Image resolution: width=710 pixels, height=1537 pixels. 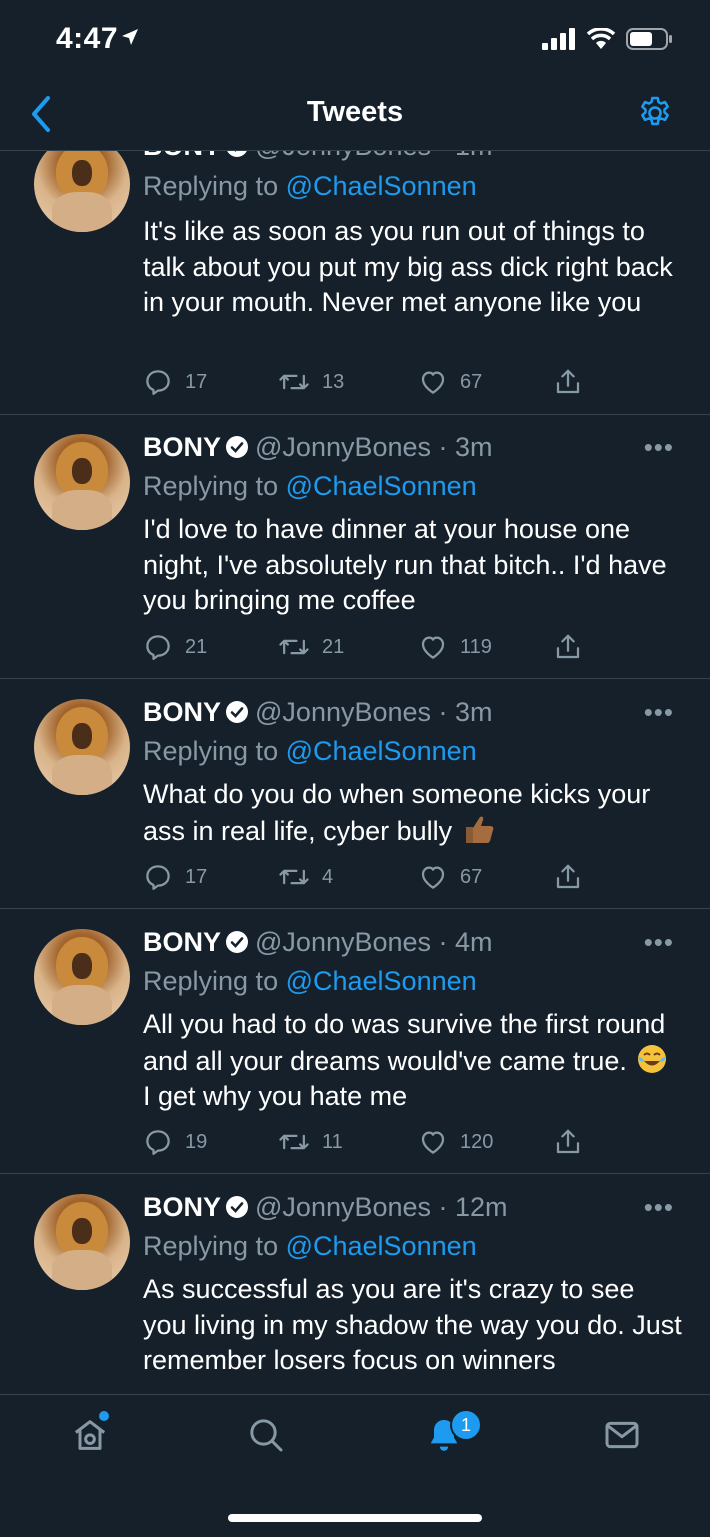 What do you see at coordinates (90, 1435) in the screenshot?
I see `tab-home` at bounding box center [90, 1435].